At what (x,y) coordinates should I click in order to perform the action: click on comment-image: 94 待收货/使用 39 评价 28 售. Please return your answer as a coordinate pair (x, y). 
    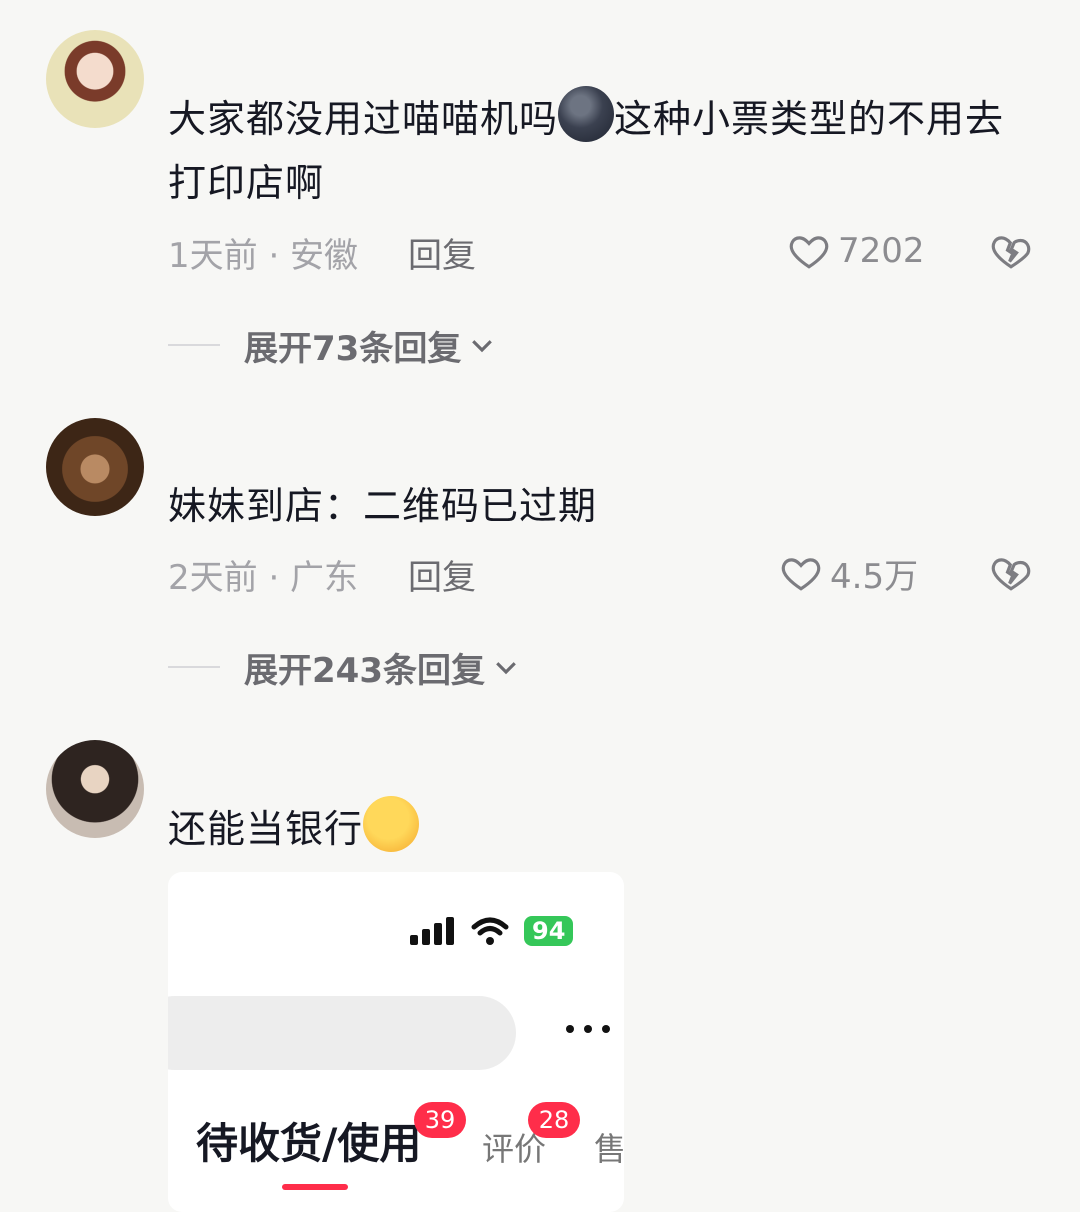
    Looking at the image, I should click on (396, 1042).